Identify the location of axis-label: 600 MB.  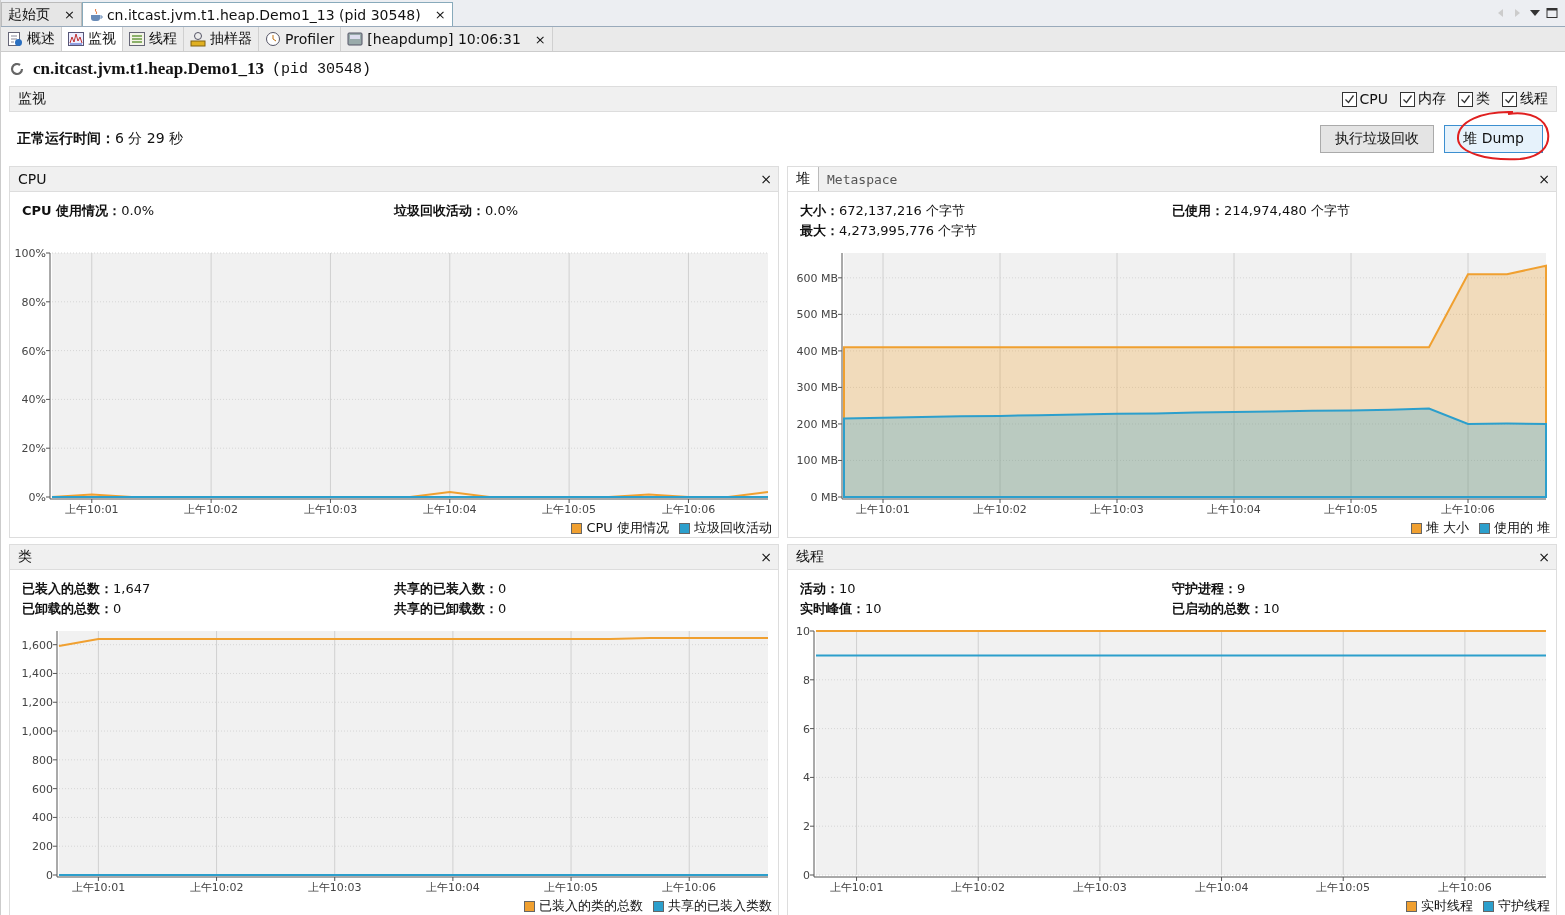
(817, 278).